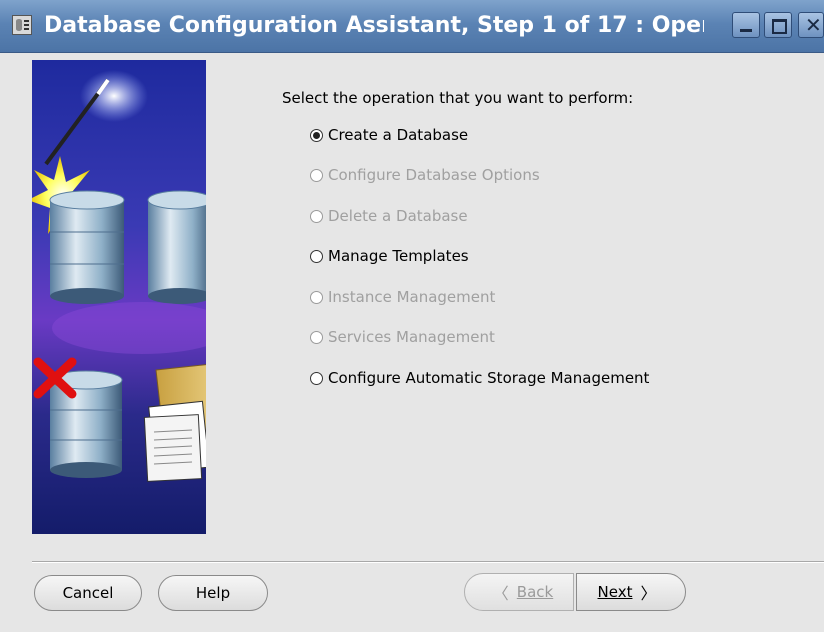  What do you see at coordinates (615, 592) in the screenshot?
I see `next-label: Next` at bounding box center [615, 592].